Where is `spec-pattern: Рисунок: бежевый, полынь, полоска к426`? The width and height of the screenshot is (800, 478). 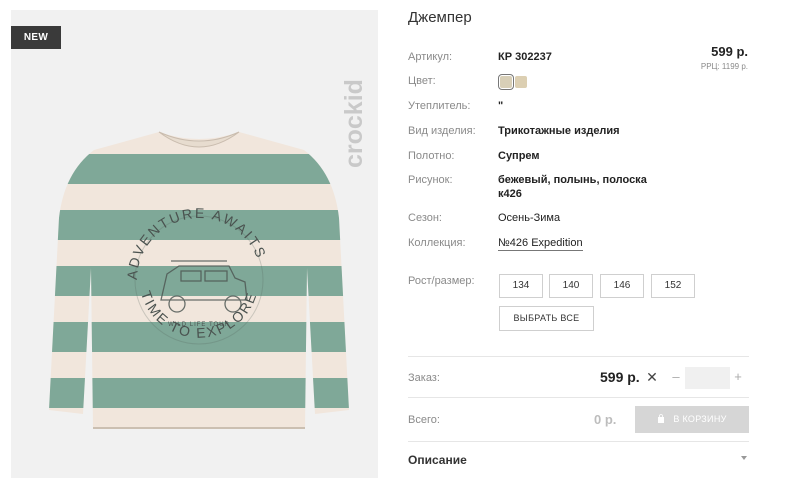
spec-pattern: Рисунок: бежевый, полынь, полоска к426 is located at coordinates (580, 188).